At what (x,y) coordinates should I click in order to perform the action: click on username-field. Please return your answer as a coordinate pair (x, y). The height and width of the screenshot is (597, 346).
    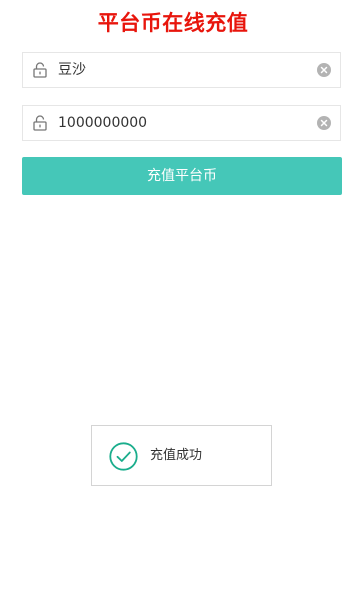
    Looking at the image, I should click on (181, 70).